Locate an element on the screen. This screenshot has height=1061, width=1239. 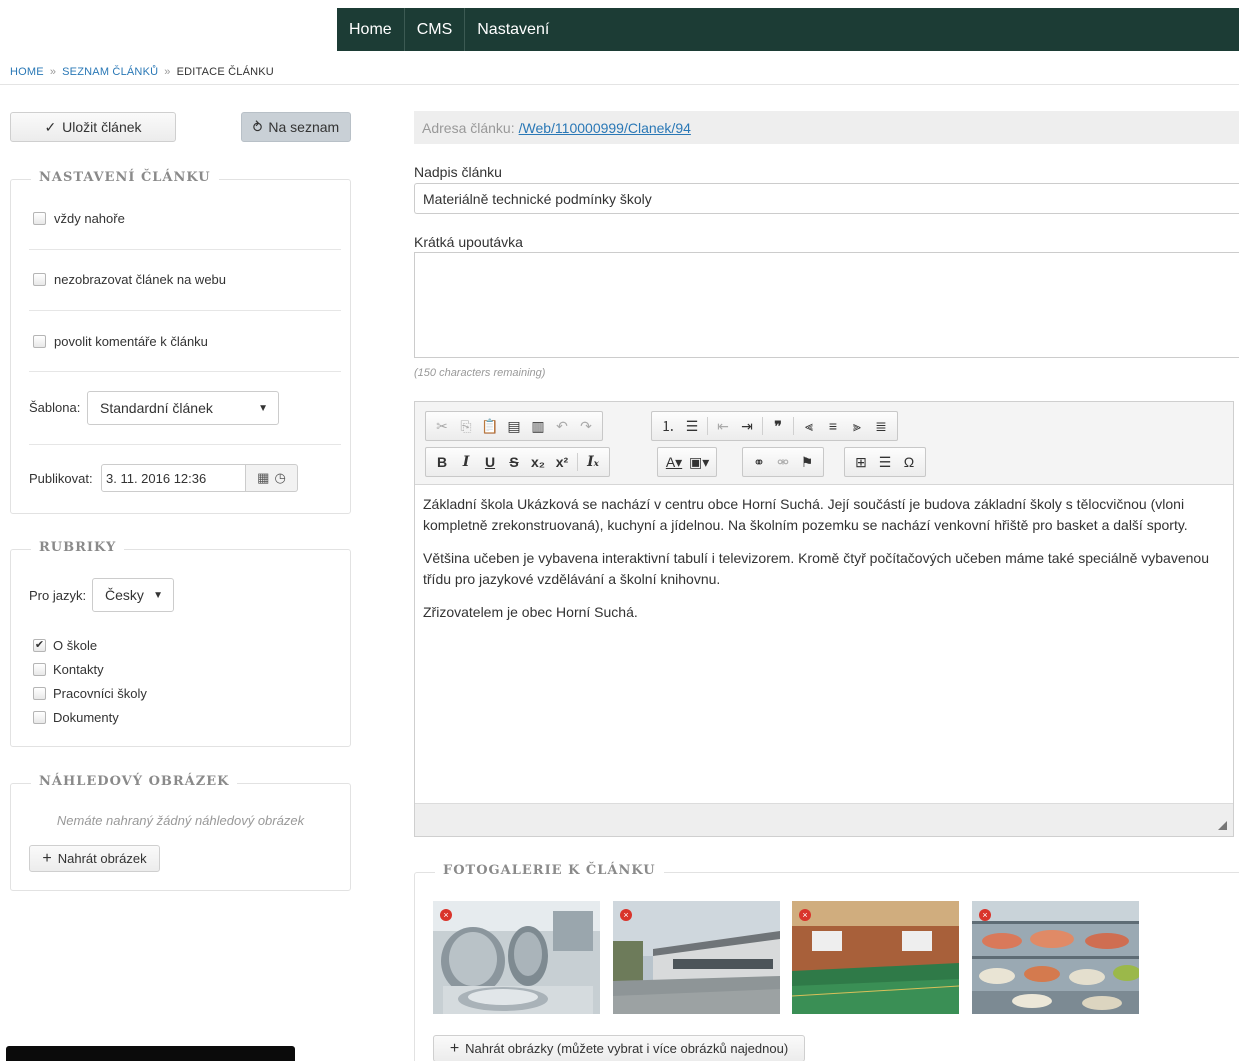
preview-image-legend: NÁHLEDOVÝ OBRÁZEK is located at coordinates (134, 781).